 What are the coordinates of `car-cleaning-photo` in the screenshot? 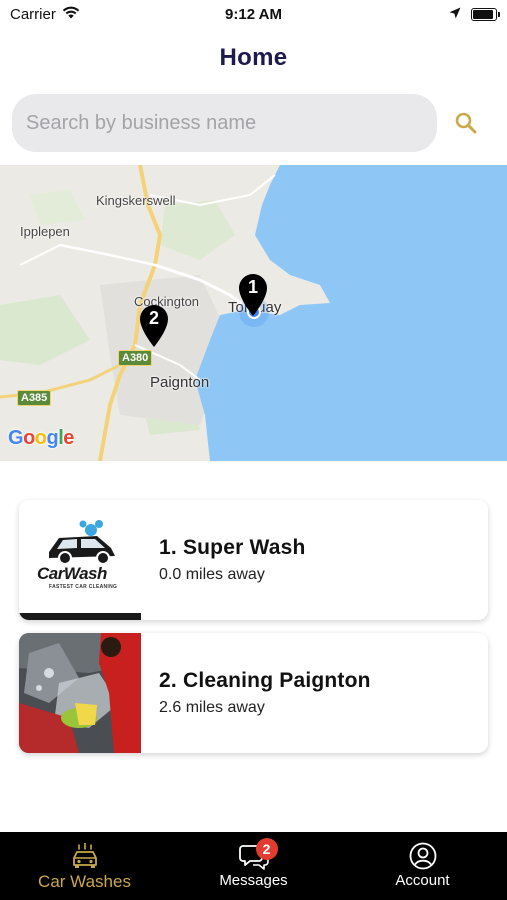 It's located at (80, 693).